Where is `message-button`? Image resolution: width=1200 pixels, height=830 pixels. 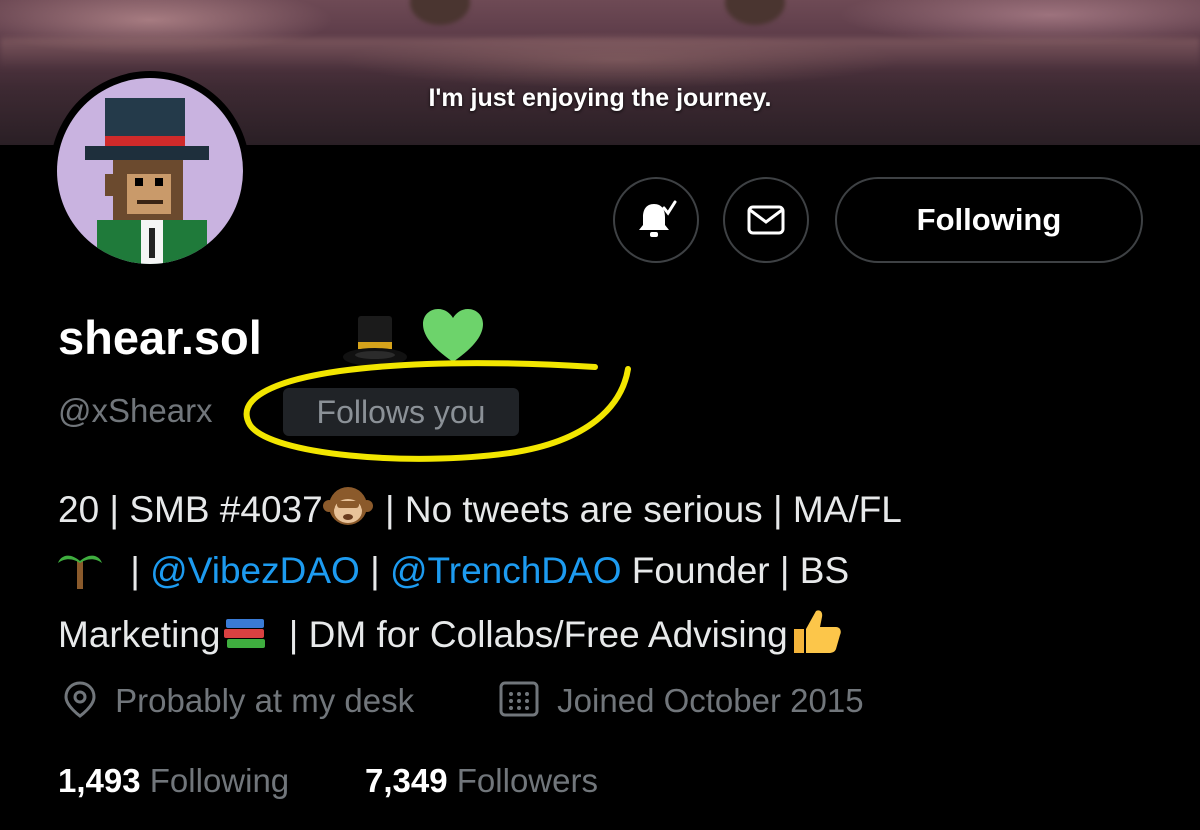 message-button is located at coordinates (766, 220).